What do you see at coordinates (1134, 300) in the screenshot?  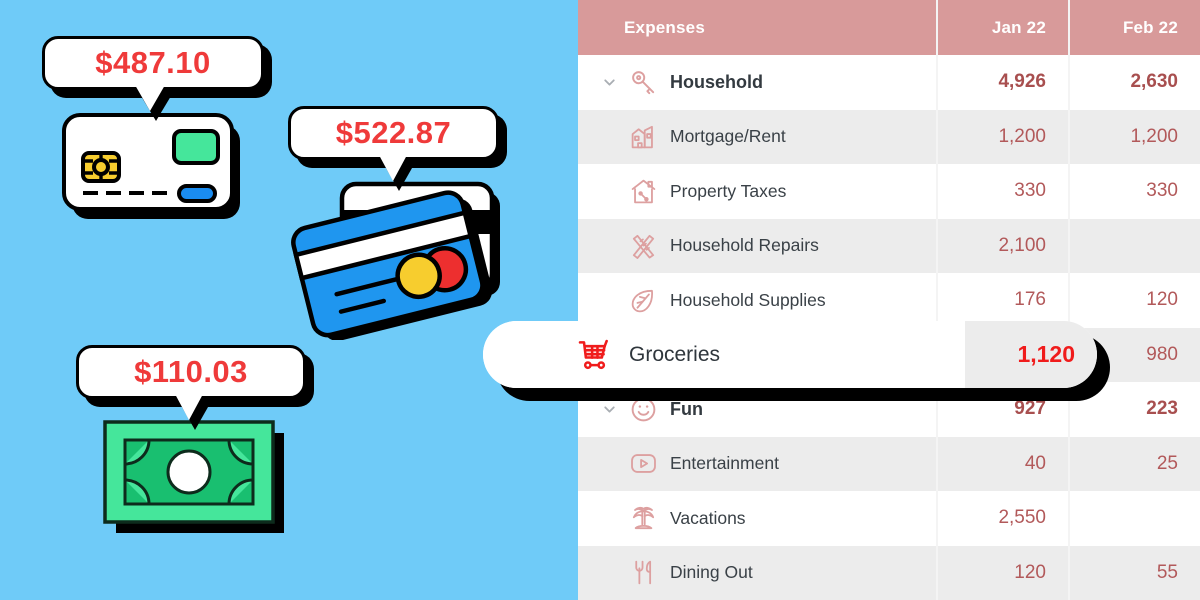 I see `row-value-feb: 120` at bounding box center [1134, 300].